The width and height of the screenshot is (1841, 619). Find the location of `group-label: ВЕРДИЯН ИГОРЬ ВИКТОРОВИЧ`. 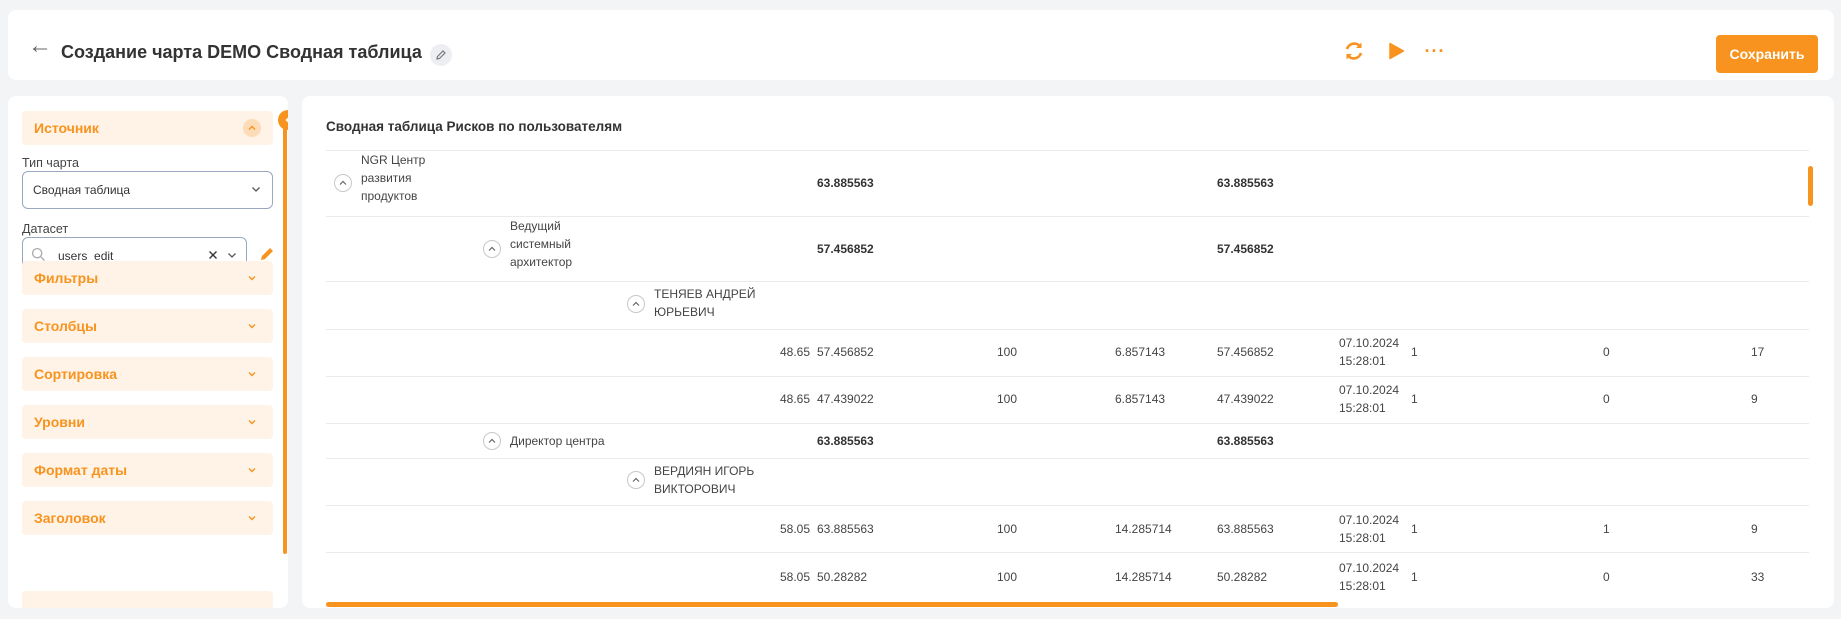

group-label: ВЕРДИЯН ИГОРЬ ВИКТОРОВИЧ is located at coordinates (704, 480).